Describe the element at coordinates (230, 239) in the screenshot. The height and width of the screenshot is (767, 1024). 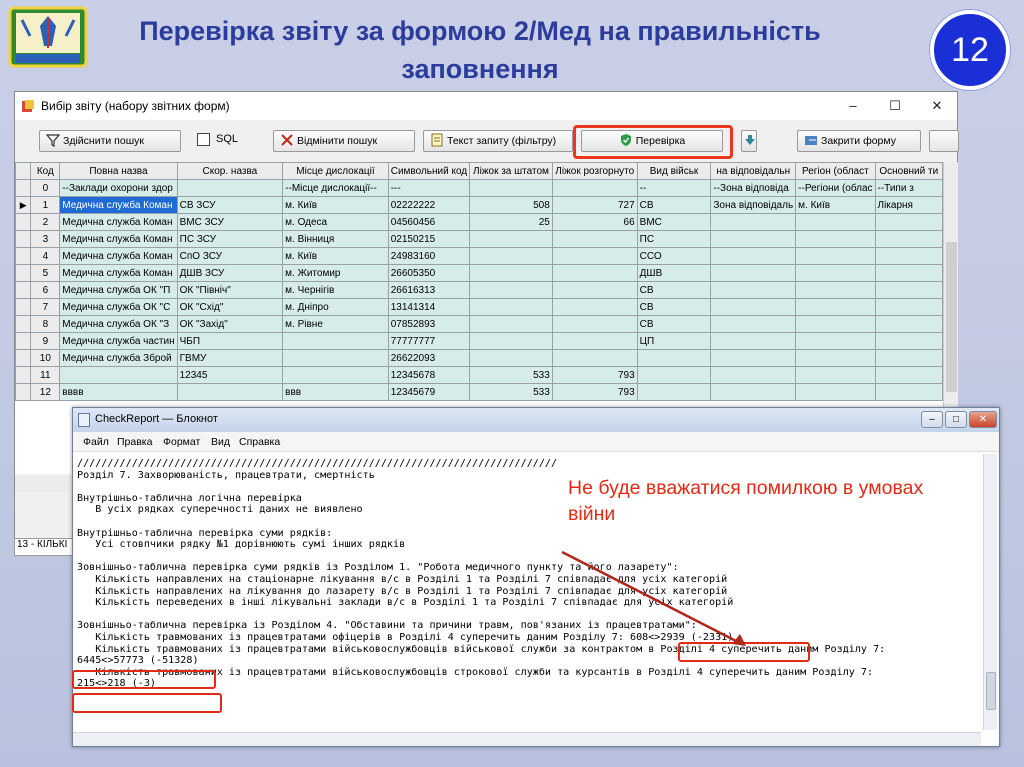
I see `table-cell: ПС ЗСУ` at that location.